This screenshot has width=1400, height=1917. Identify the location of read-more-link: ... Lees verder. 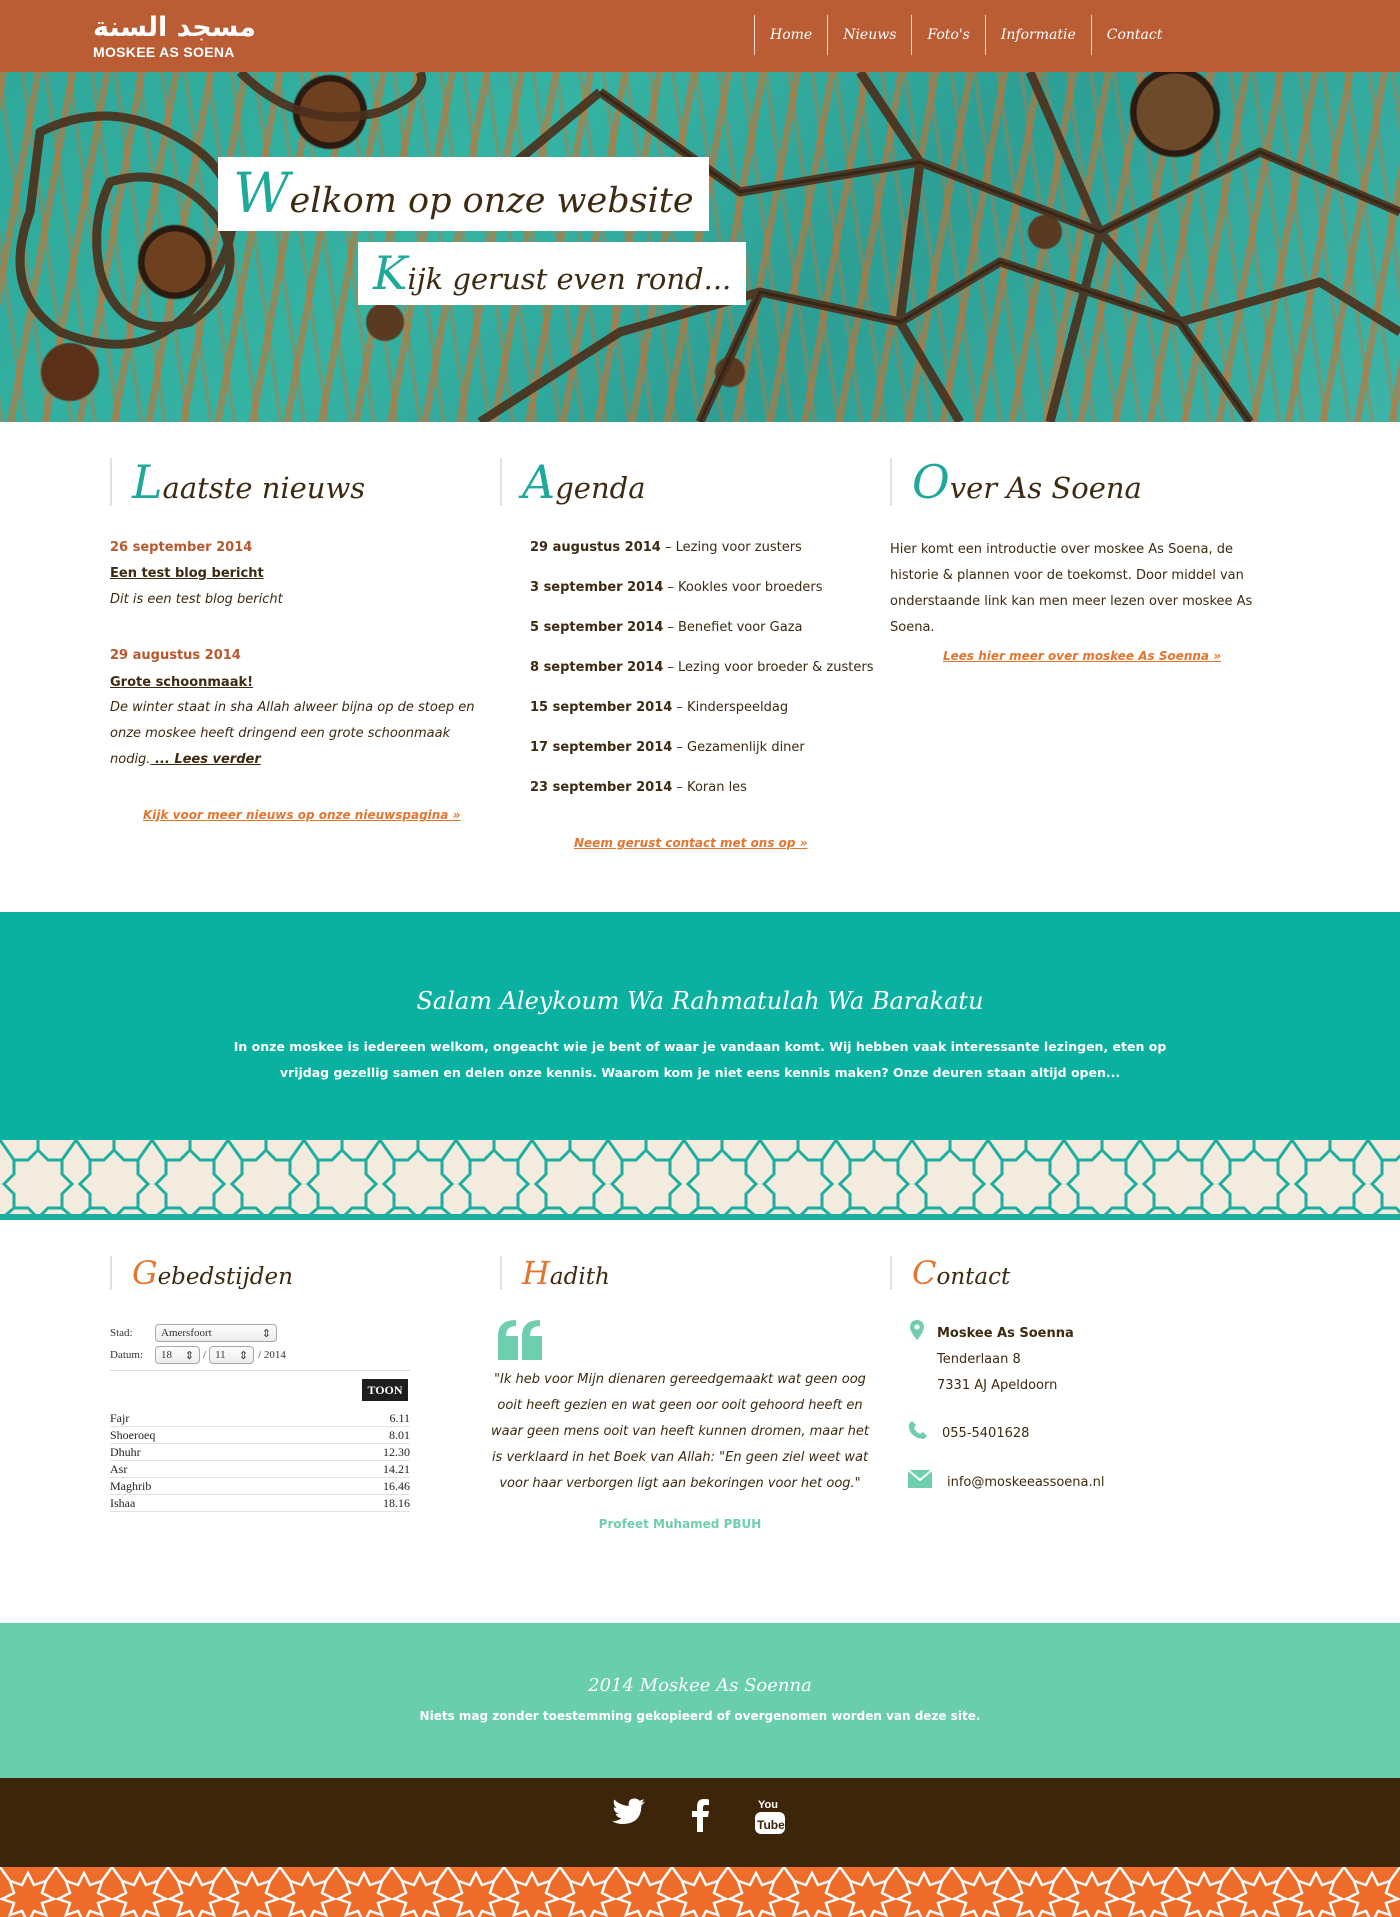
(205, 759).